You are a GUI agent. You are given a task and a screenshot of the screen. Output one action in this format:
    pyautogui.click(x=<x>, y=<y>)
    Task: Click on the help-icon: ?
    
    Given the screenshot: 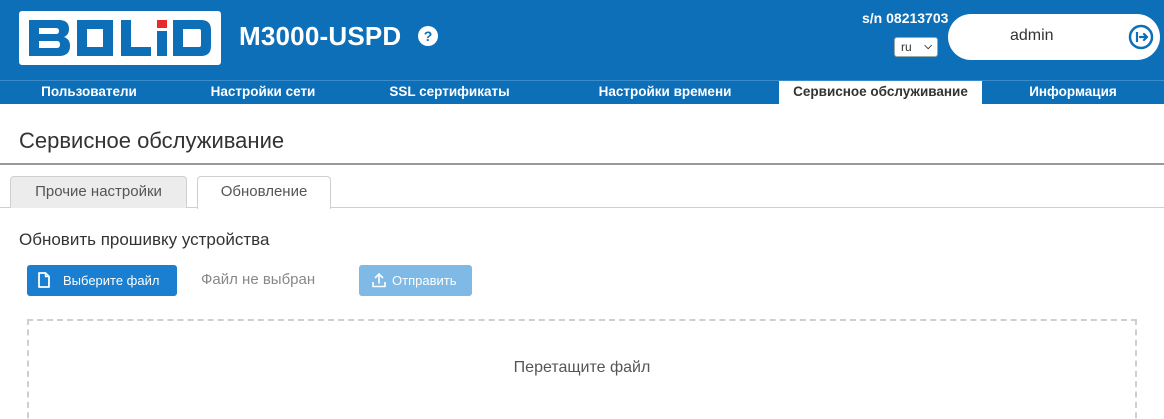 What is the action you would take?
    pyautogui.click(x=428, y=36)
    